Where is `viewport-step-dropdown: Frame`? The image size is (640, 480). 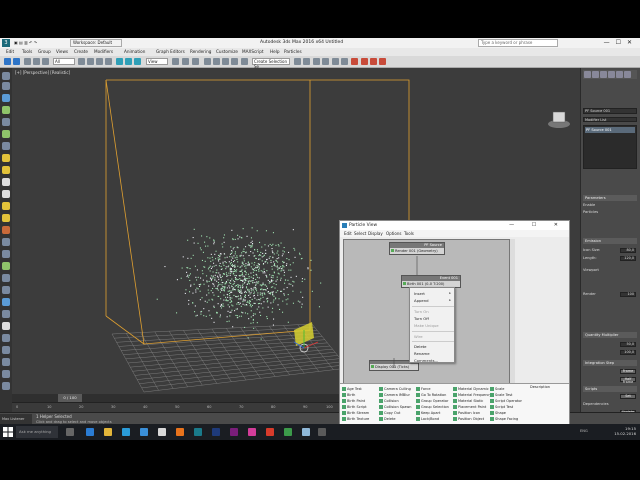 viewport-step-dropdown: Frame is located at coordinates (628, 371).